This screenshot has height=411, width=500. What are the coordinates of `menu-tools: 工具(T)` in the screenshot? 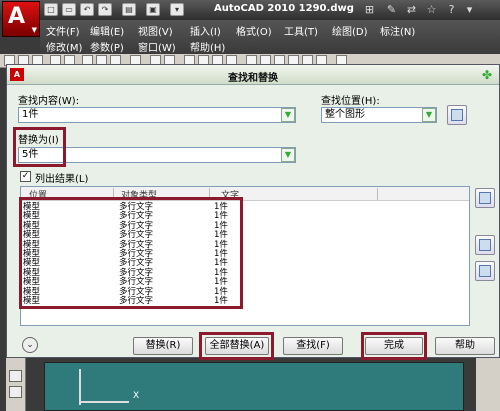 It's located at (301, 30).